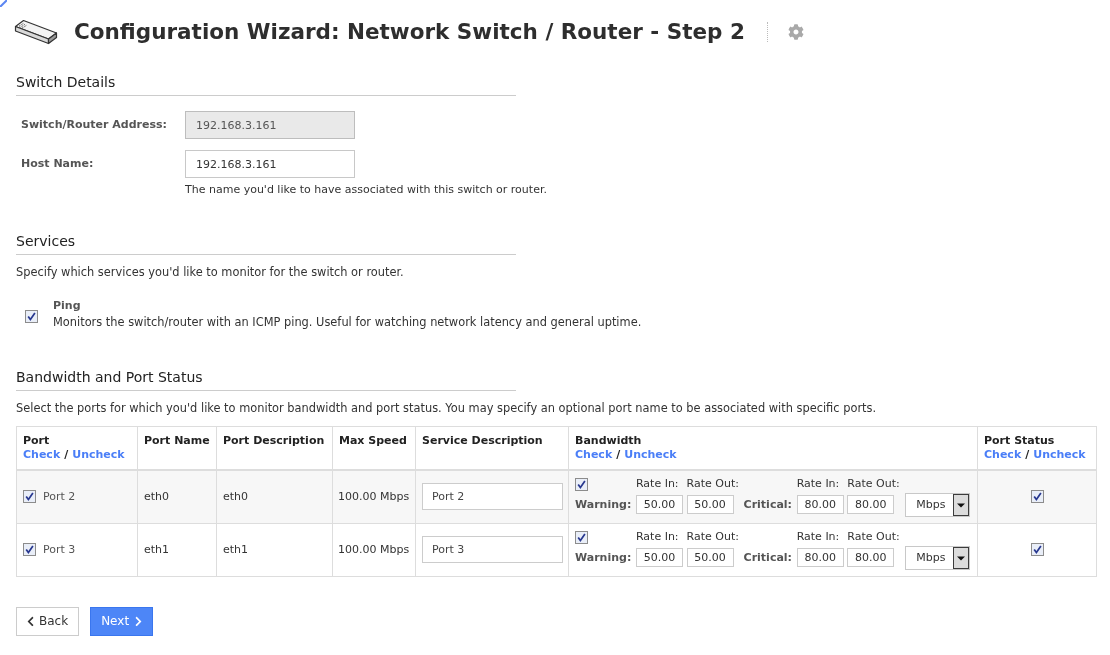 This screenshot has width=1110, height=655. Describe the element at coordinates (1019, 441) in the screenshot. I see `column-header: Port Status` at that location.